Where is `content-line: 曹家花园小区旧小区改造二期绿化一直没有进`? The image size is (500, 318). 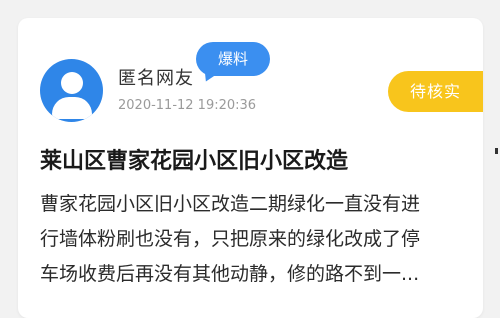 content-line: 曹家花园小区旧小区改造二期绿化一直没有进 is located at coordinates (230, 204).